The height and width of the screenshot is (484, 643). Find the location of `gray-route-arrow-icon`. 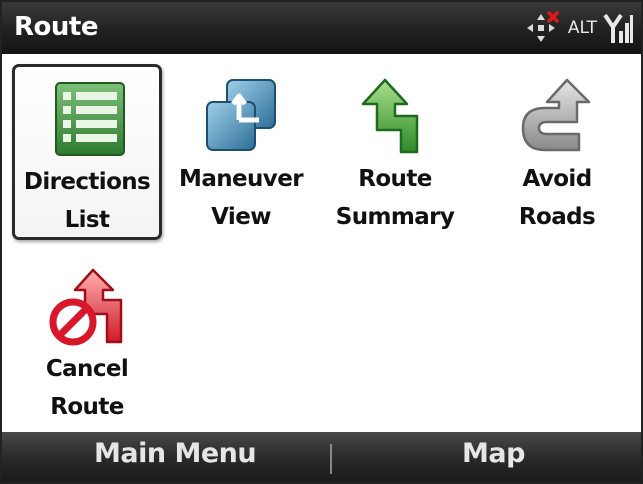

gray-route-arrow-icon is located at coordinates (556, 115).